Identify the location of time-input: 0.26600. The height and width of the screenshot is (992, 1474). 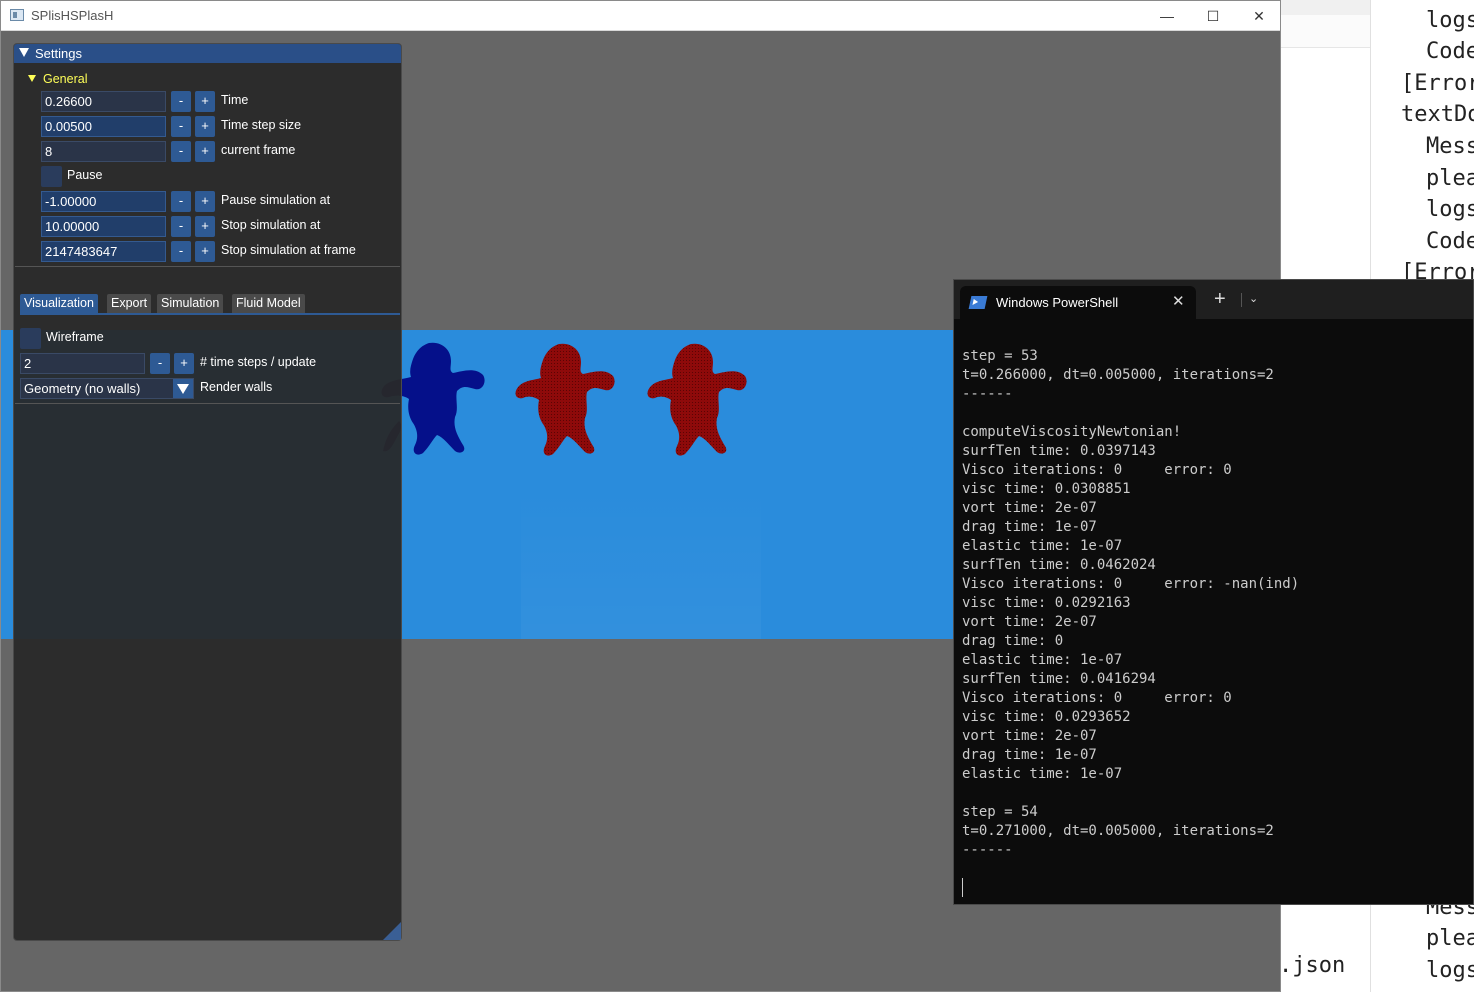
(103, 101).